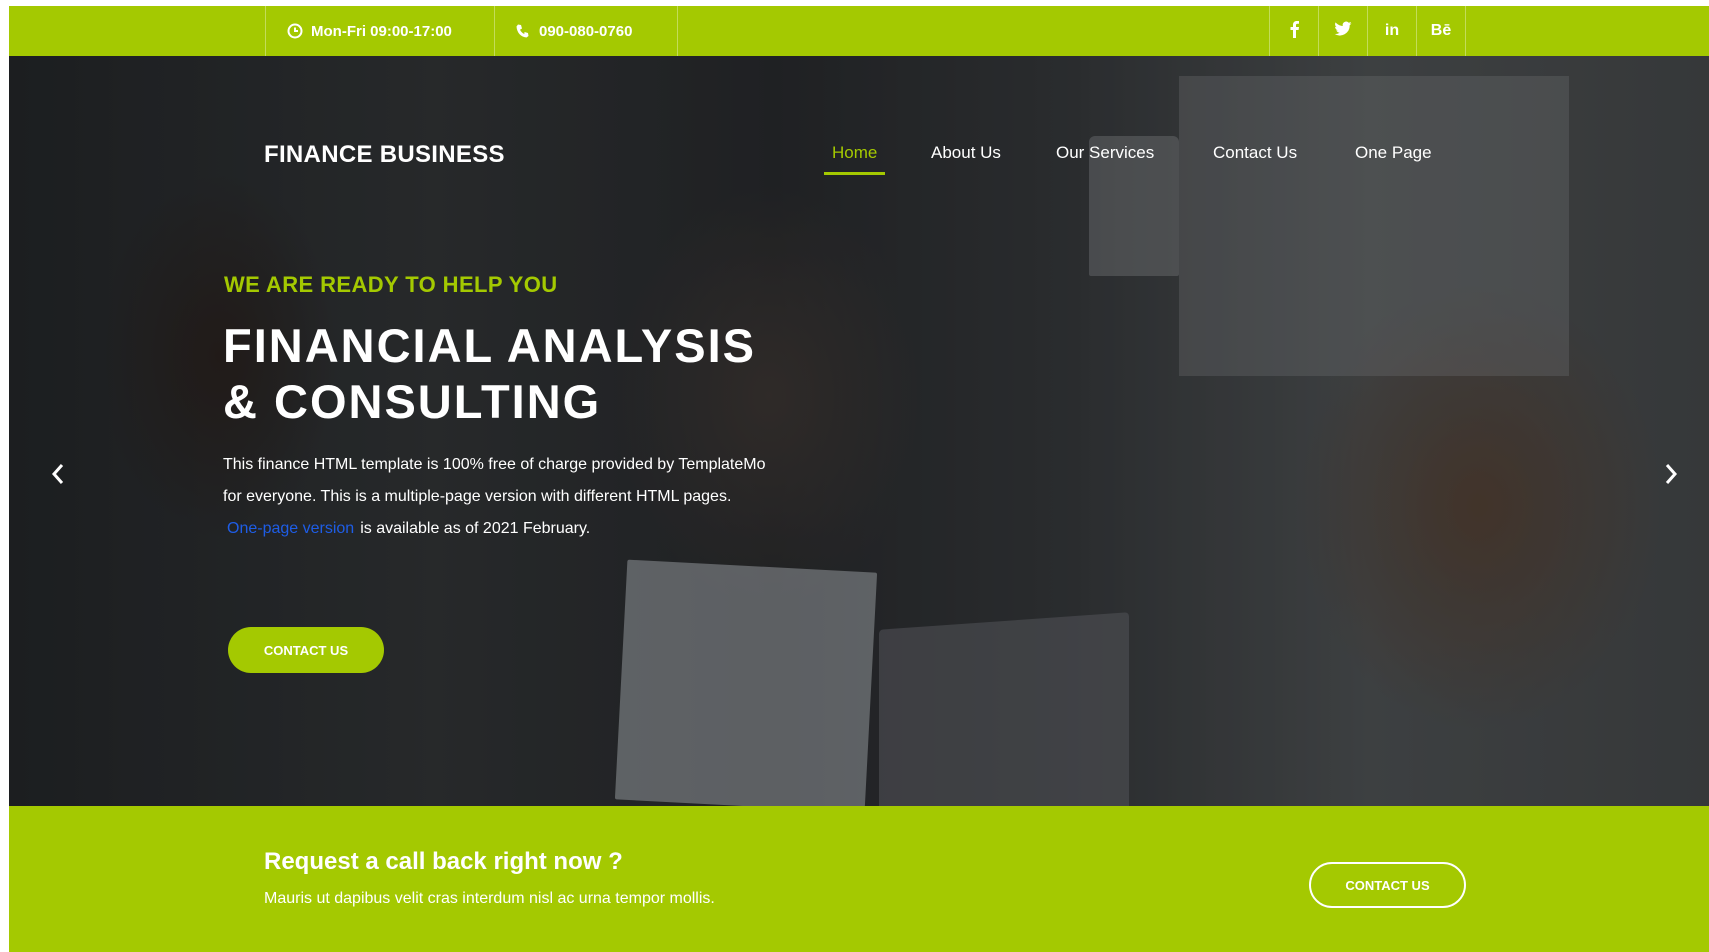  What do you see at coordinates (1105, 153) in the screenshot?
I see `nav-our-services: Our Services` at bounding box center [1105, 153].